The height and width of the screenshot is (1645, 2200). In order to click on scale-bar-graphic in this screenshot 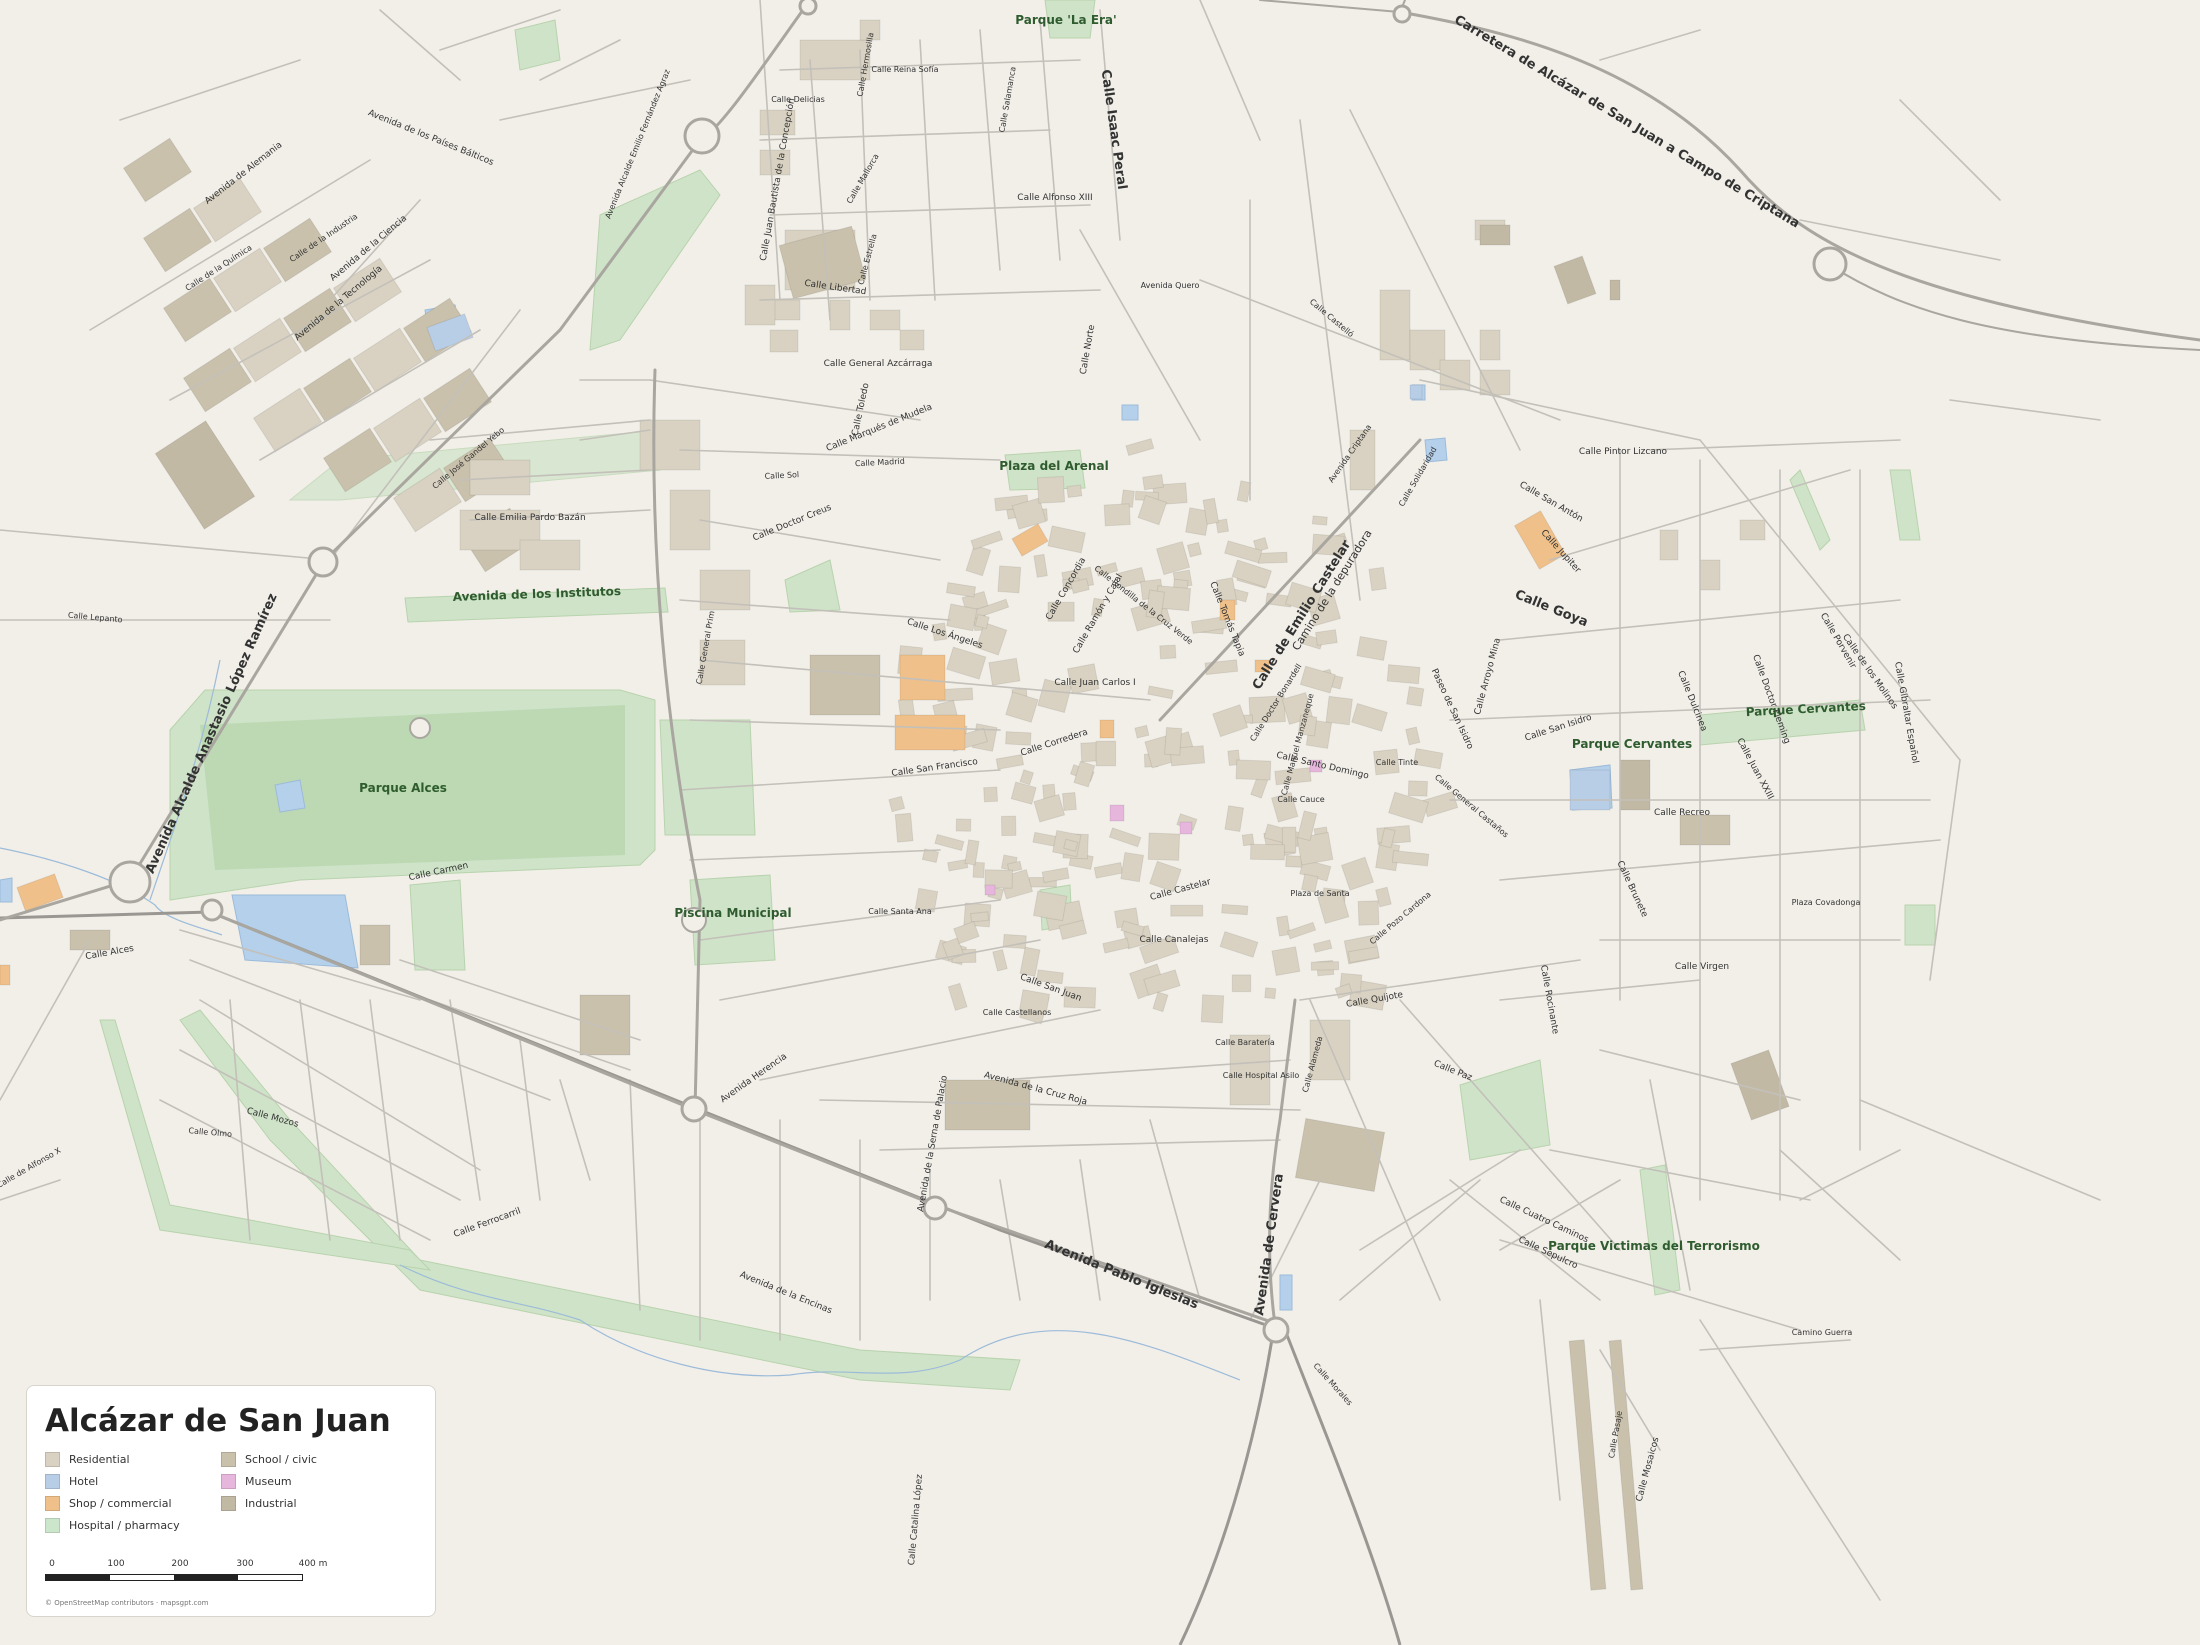, I will do `click(174, 1577)`.